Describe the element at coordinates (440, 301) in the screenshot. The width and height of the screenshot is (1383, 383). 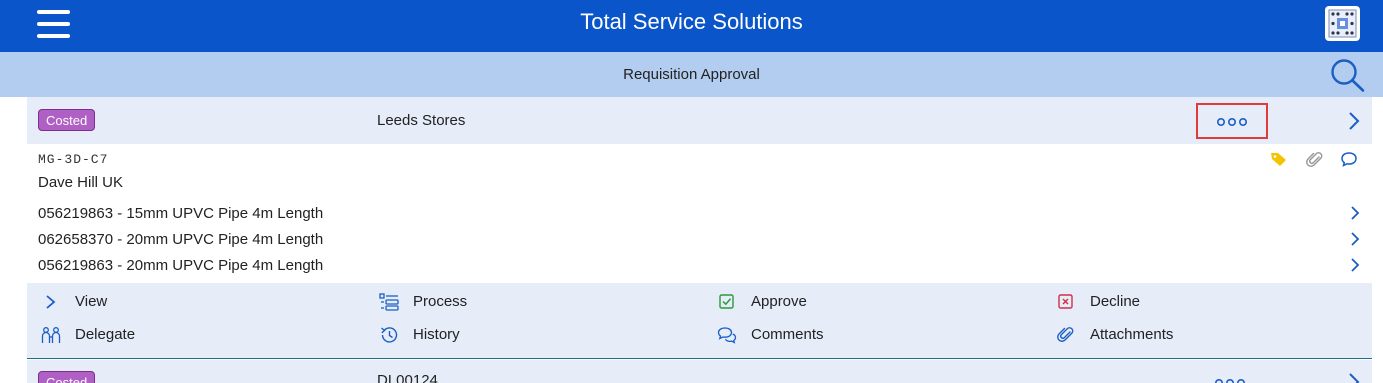
I see `process-label: Process` at that location.